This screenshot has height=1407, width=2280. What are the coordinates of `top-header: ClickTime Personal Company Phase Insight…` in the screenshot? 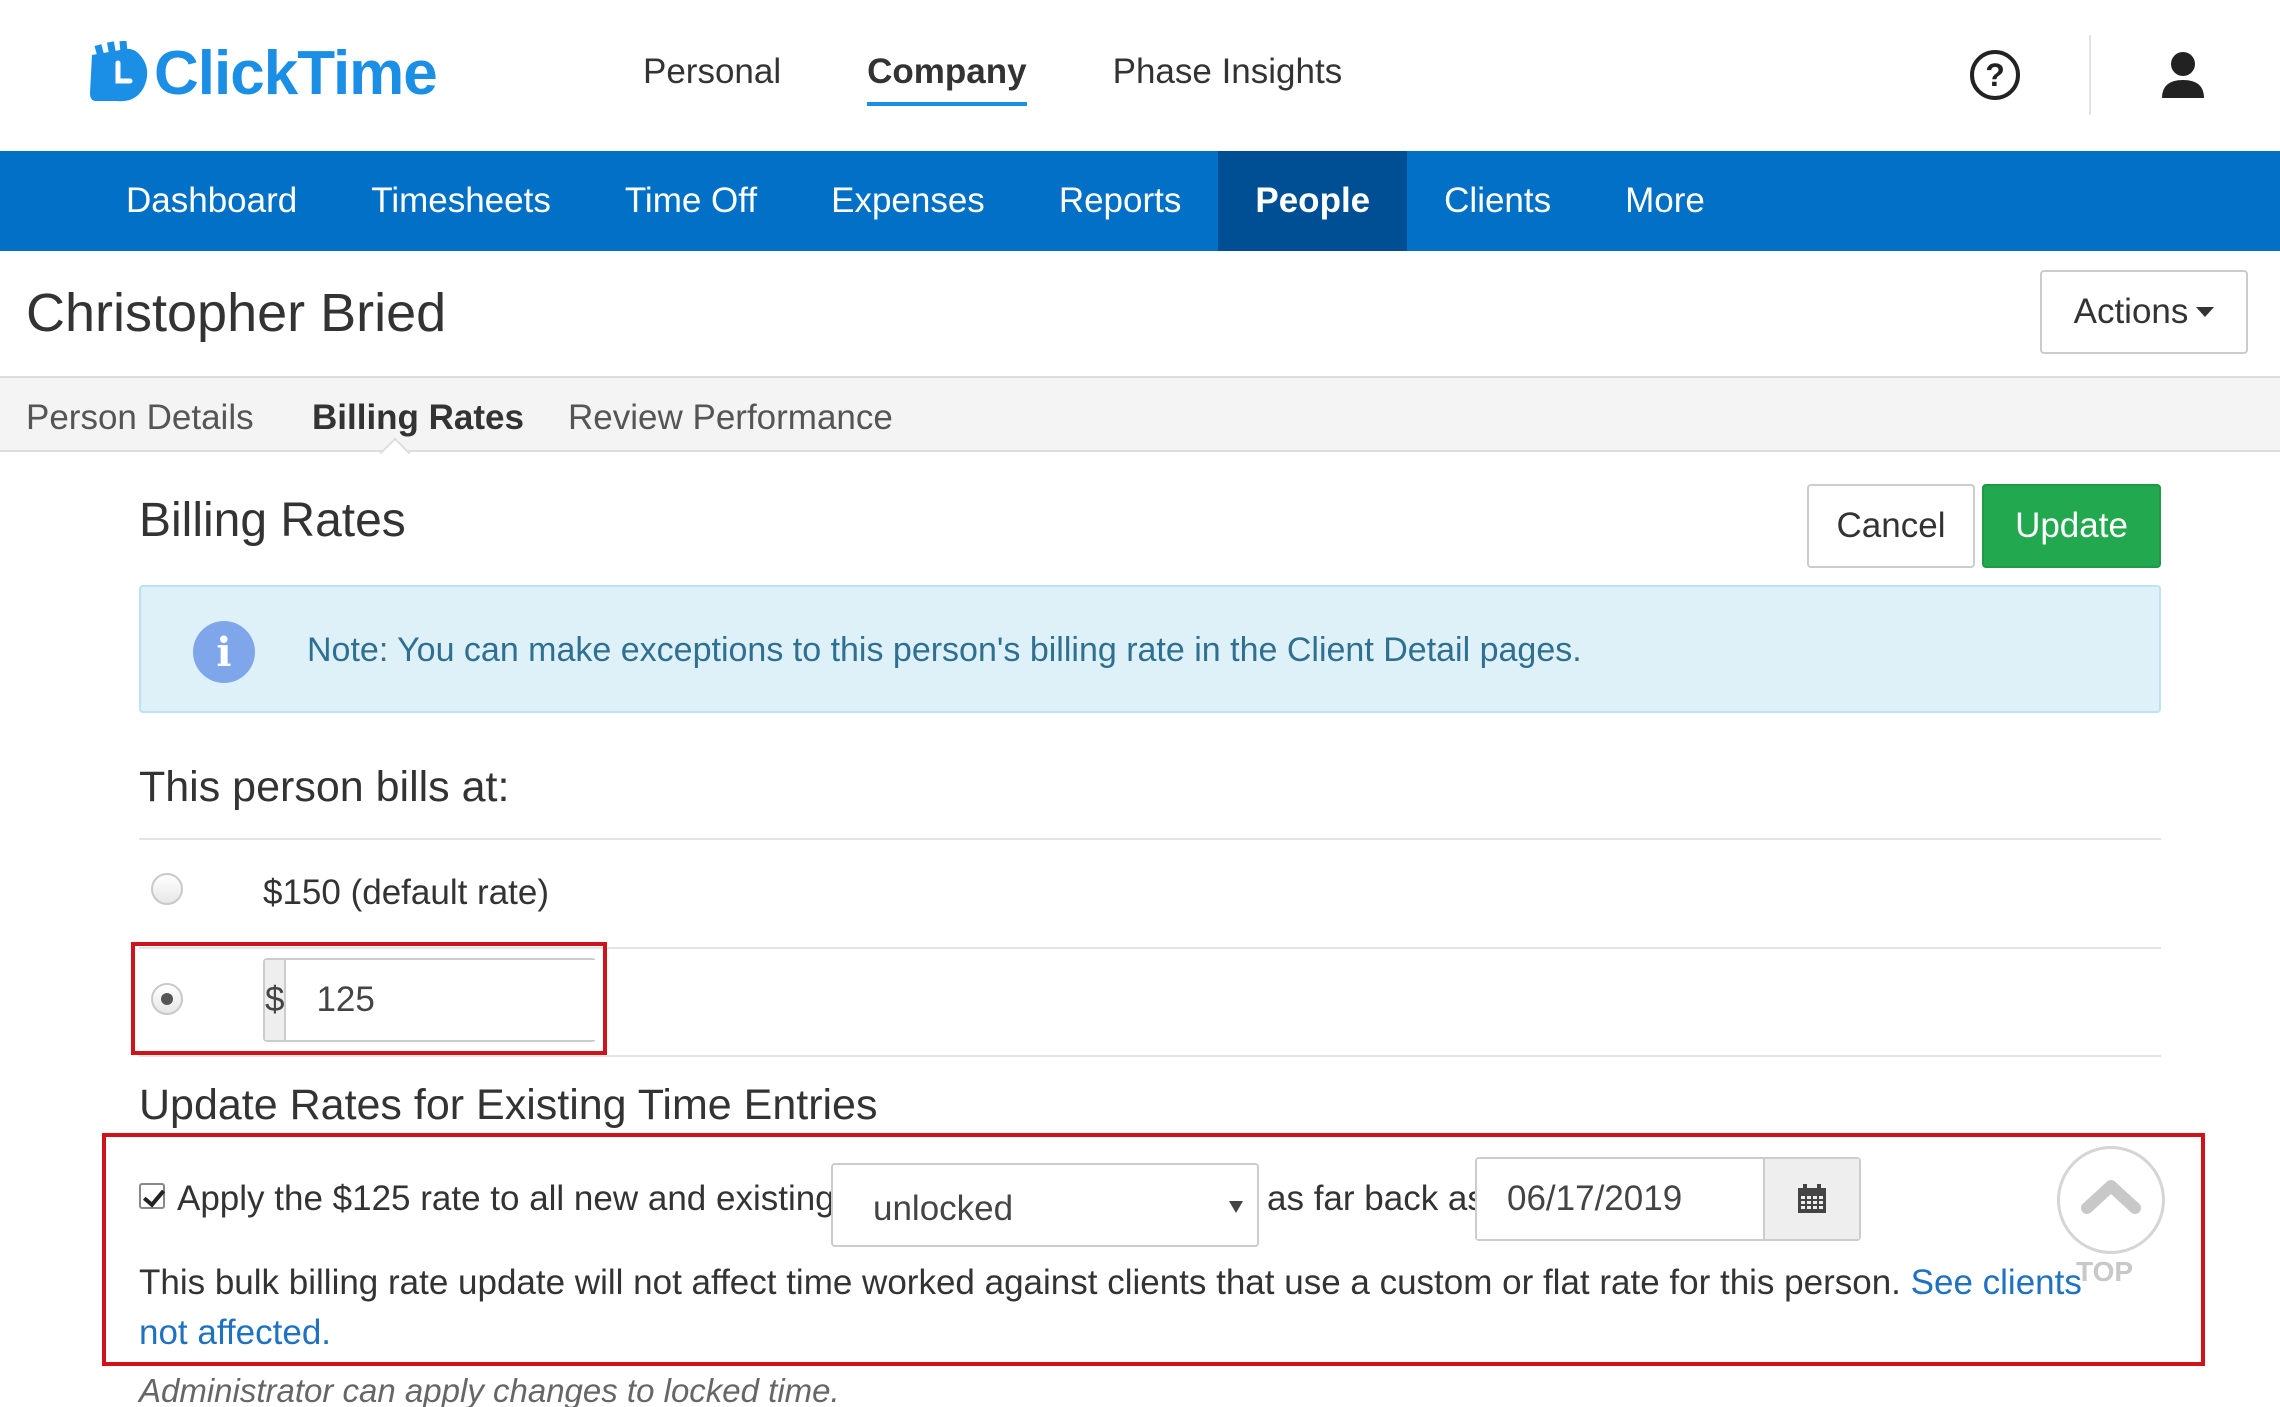 It's located at (1140, 75).